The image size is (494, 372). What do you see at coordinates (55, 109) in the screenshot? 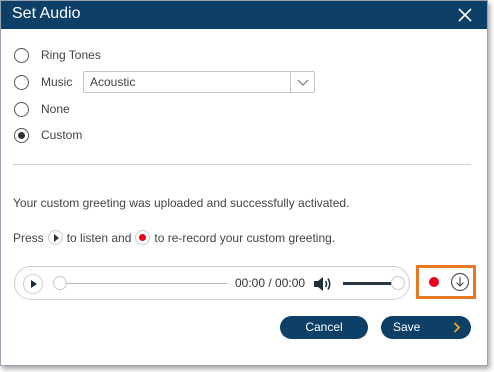
I see `none-label: None` at bounding box center [55, 109].